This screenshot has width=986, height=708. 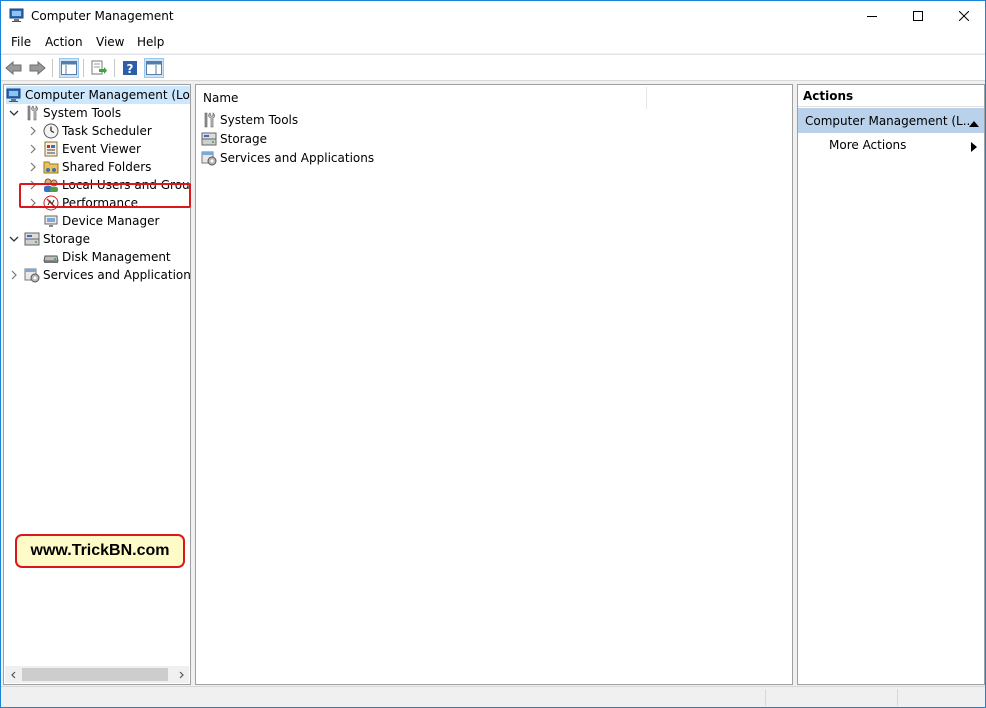 What do you see at coordinates (243, 138) in the screenshot?
I see `list-item-label: Storage` at bounding box center [243, 138].